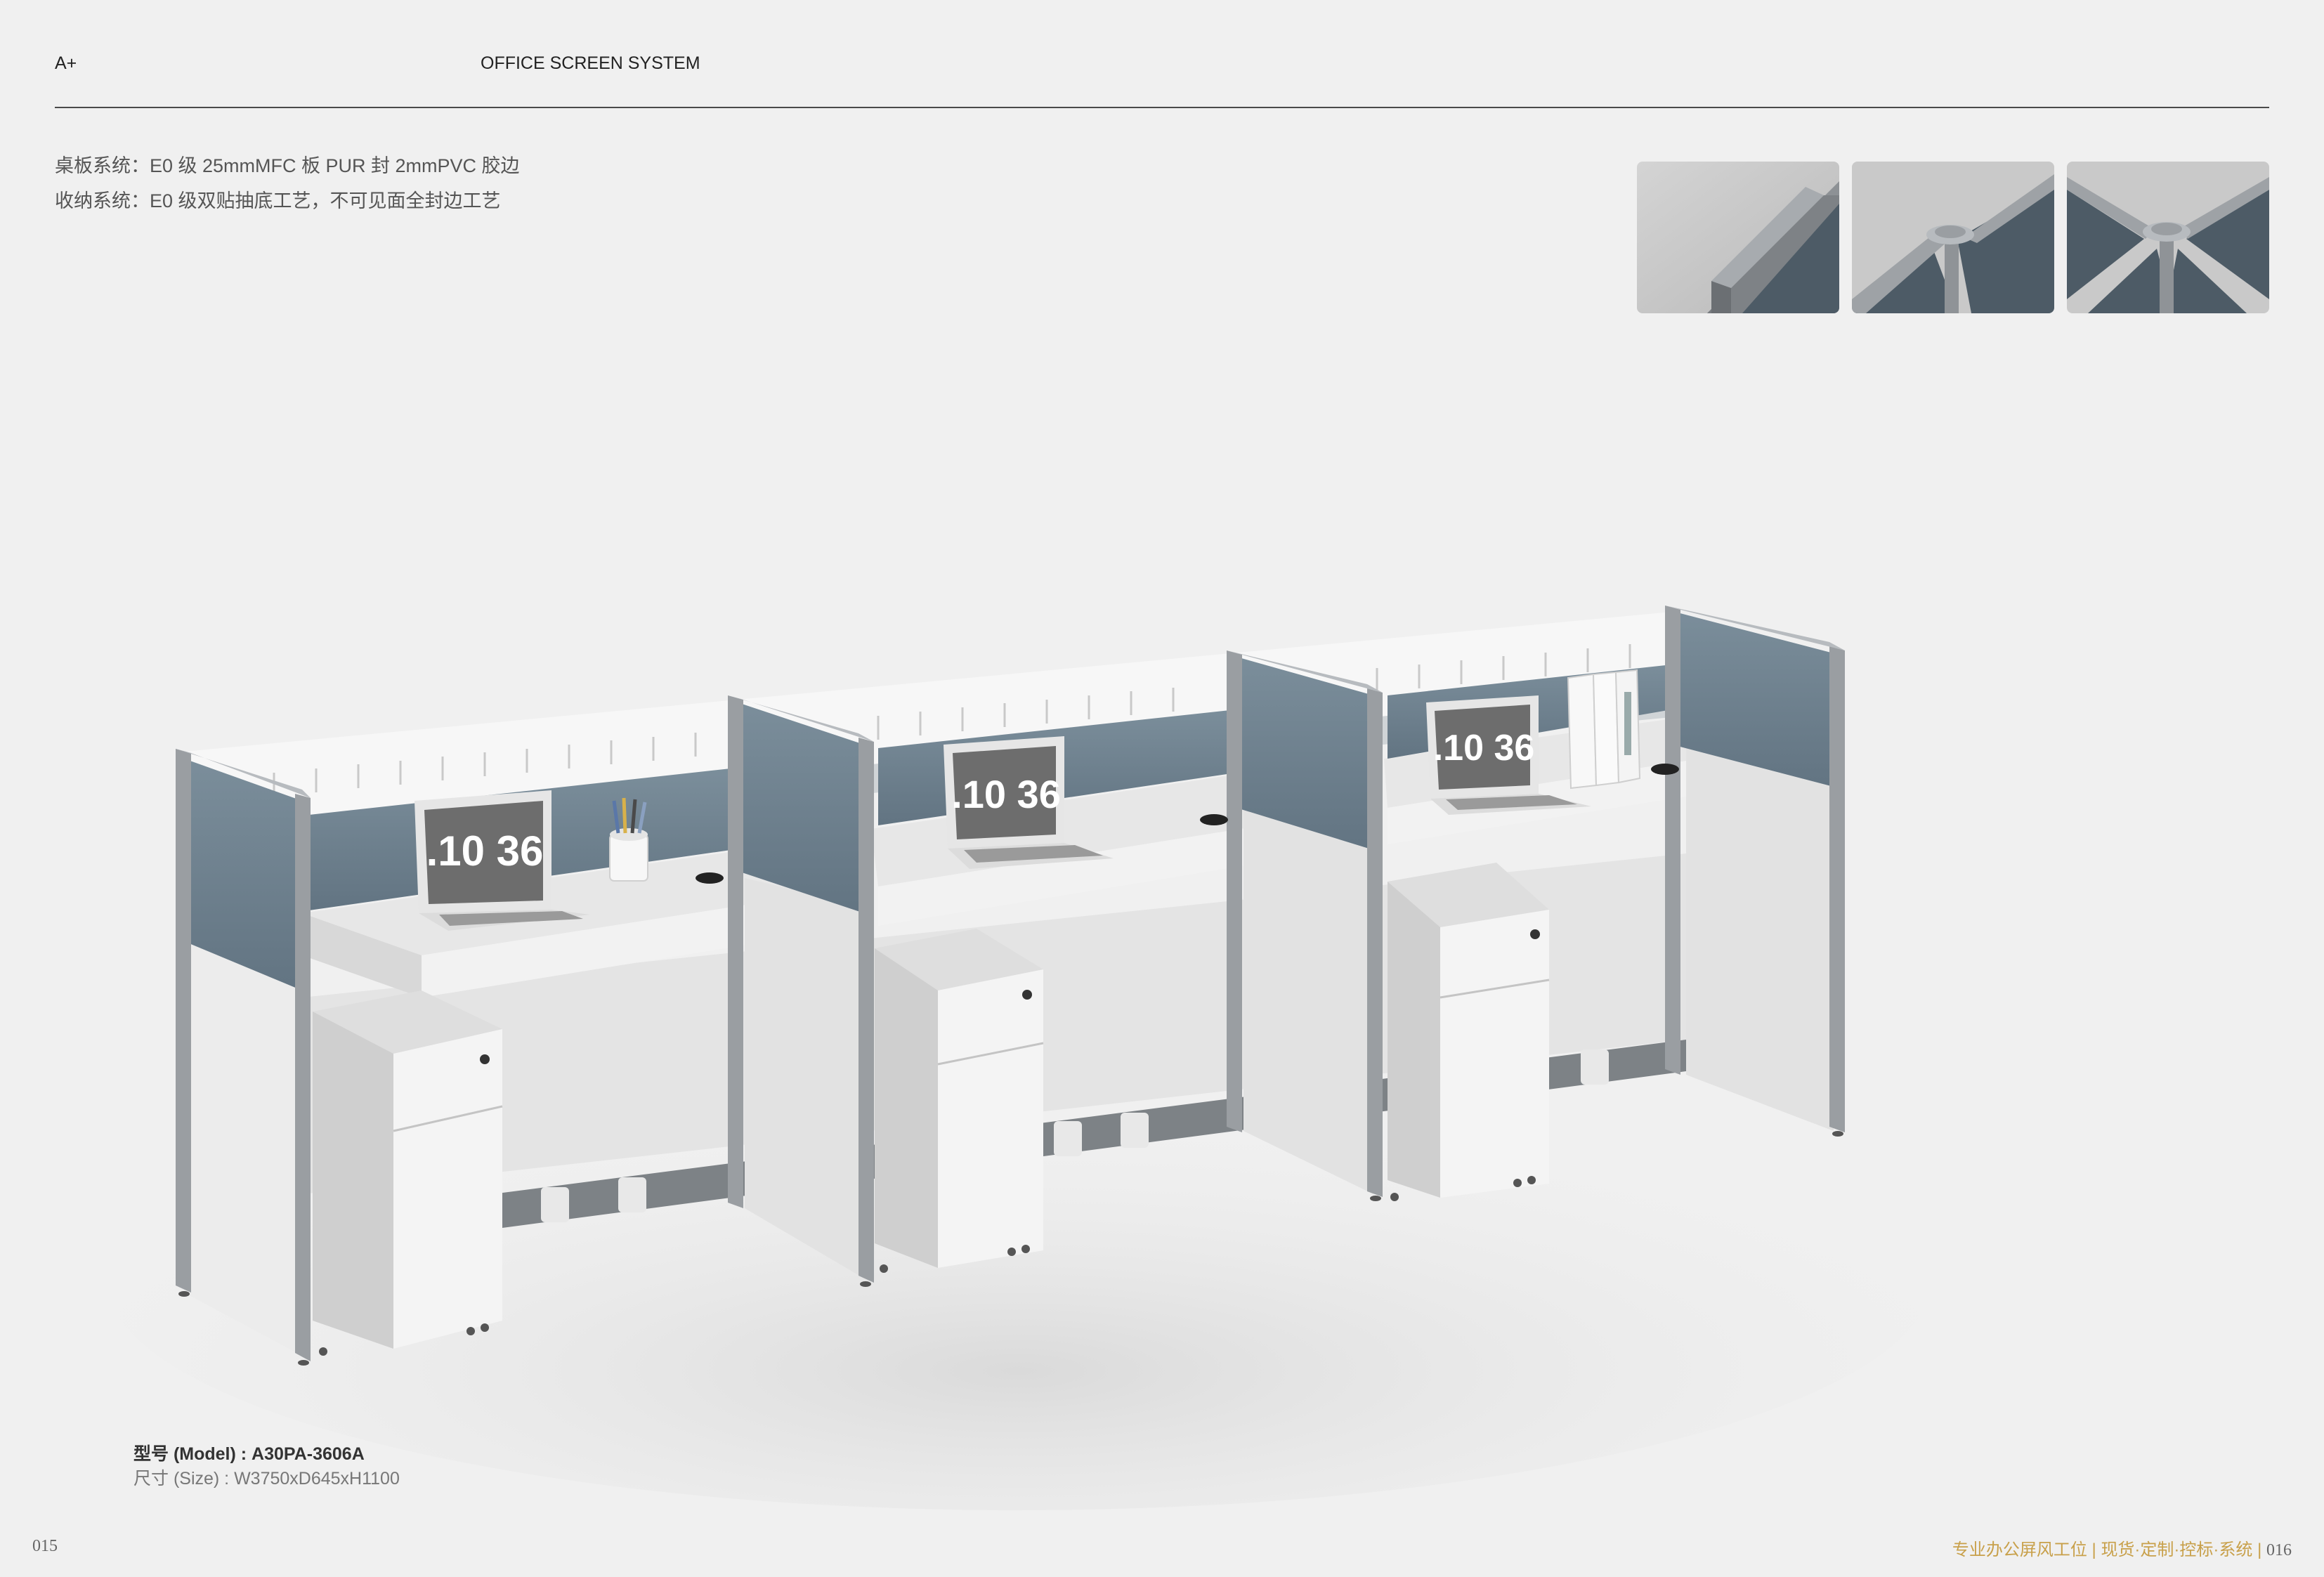  What do you see at coordinates (1604, 730) in the screenshot?
I see `books` at bounding box center [1604, 730].